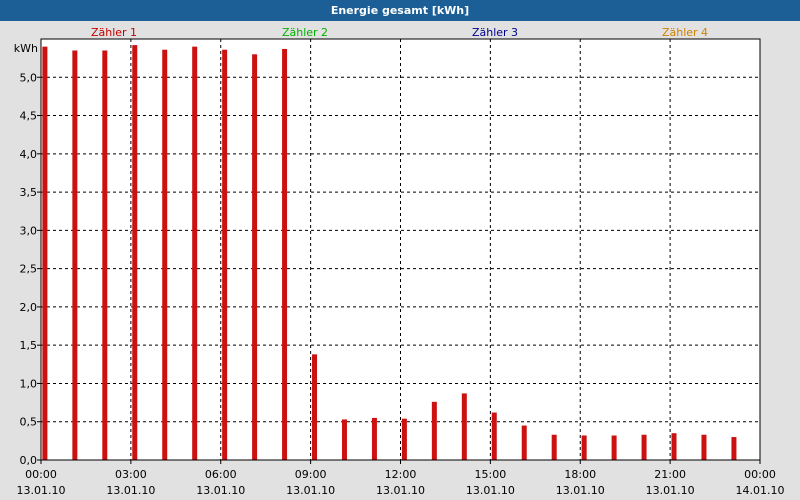 This screenshot has width=800, height=500. Describe the element at coordinates (495, 32) in the screenshot. I see `legend-entry: Zähler 3` at that location.